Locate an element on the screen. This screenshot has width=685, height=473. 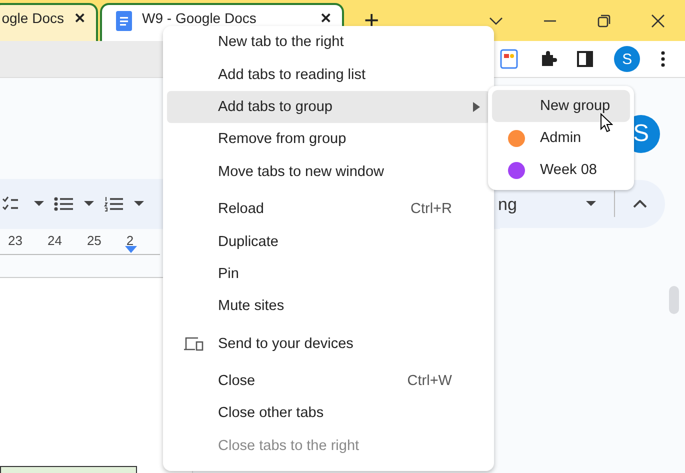
devices-icon is located at coordinates (194, 343).